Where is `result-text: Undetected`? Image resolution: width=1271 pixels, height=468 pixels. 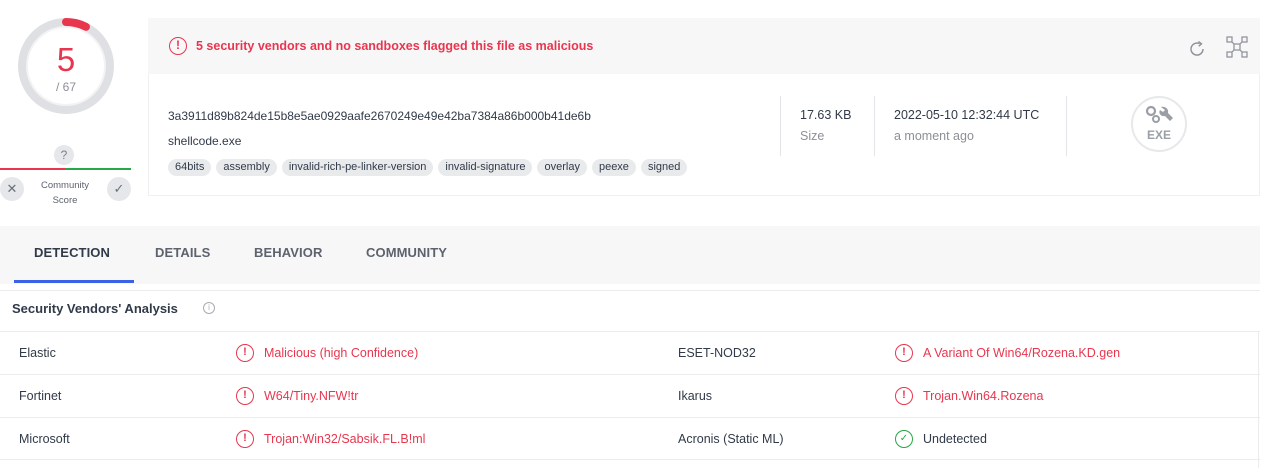
result-text: Undetected is located at coordinates (955, 439).